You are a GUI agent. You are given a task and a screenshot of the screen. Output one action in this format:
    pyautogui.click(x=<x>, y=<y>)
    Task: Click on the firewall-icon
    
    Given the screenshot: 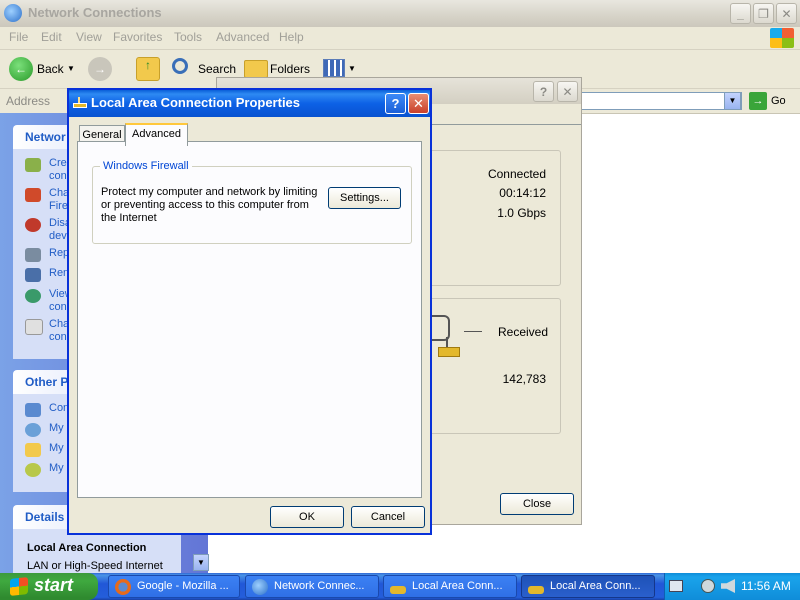 What is the action you would take?
    pyautogui.click(x=33, y=195)
    